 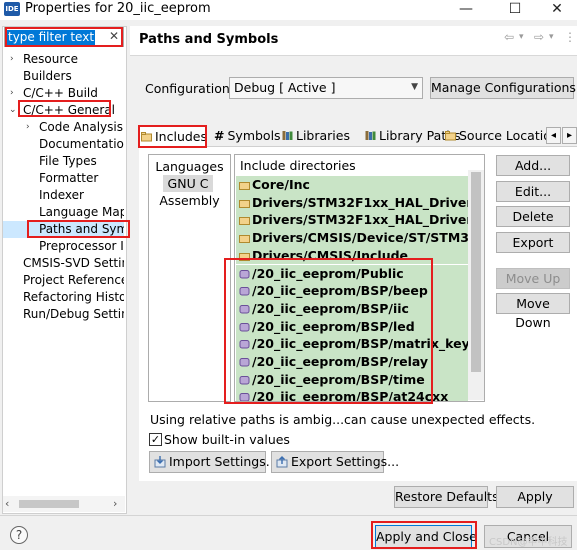 I want to click on include-directory-path: Core/Inc, so click(x=281, y=184).